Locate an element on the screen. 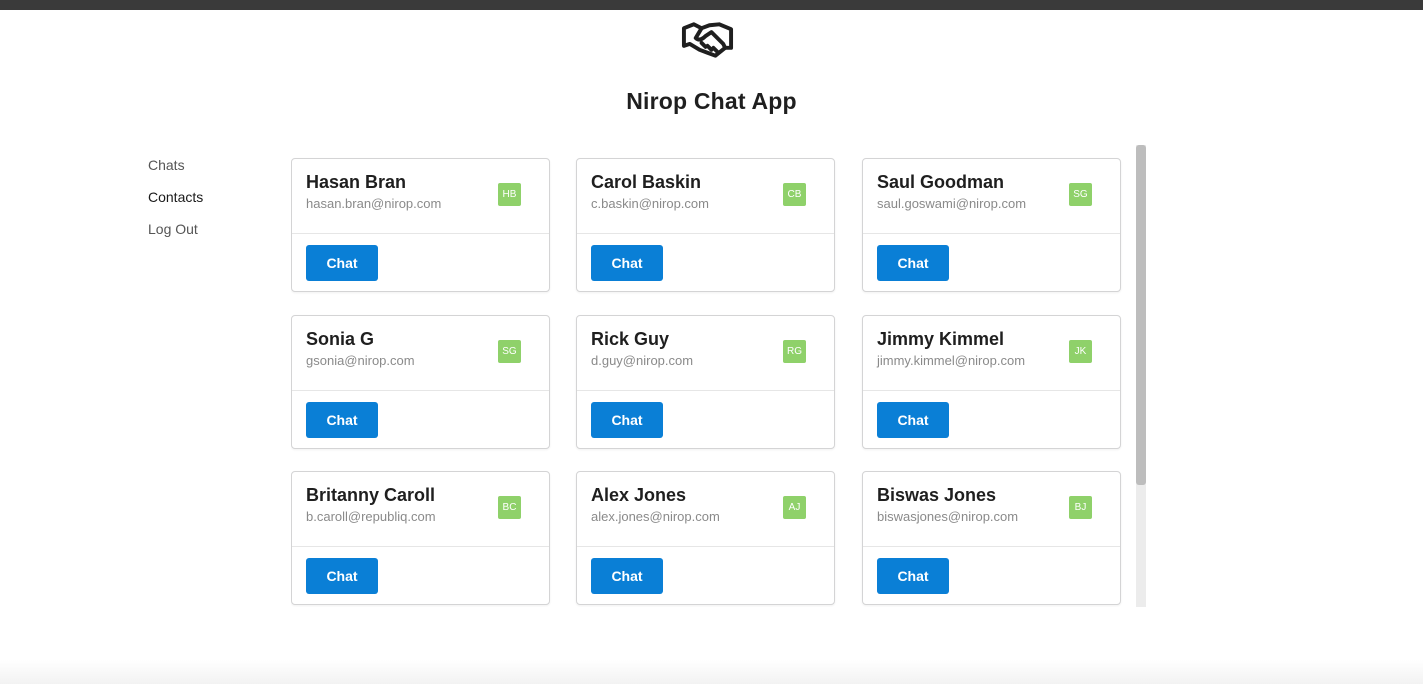  scrollbar-thumb is located at coordinates (1141, 315).